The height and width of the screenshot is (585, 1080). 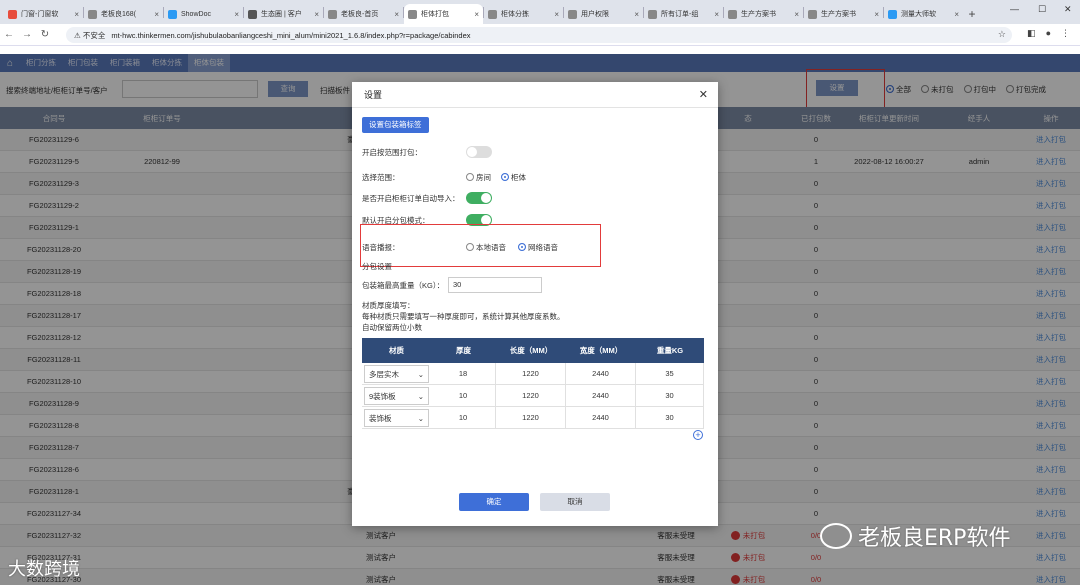 I want to click on max-weight-input: 30, so click(x=495, y=285).